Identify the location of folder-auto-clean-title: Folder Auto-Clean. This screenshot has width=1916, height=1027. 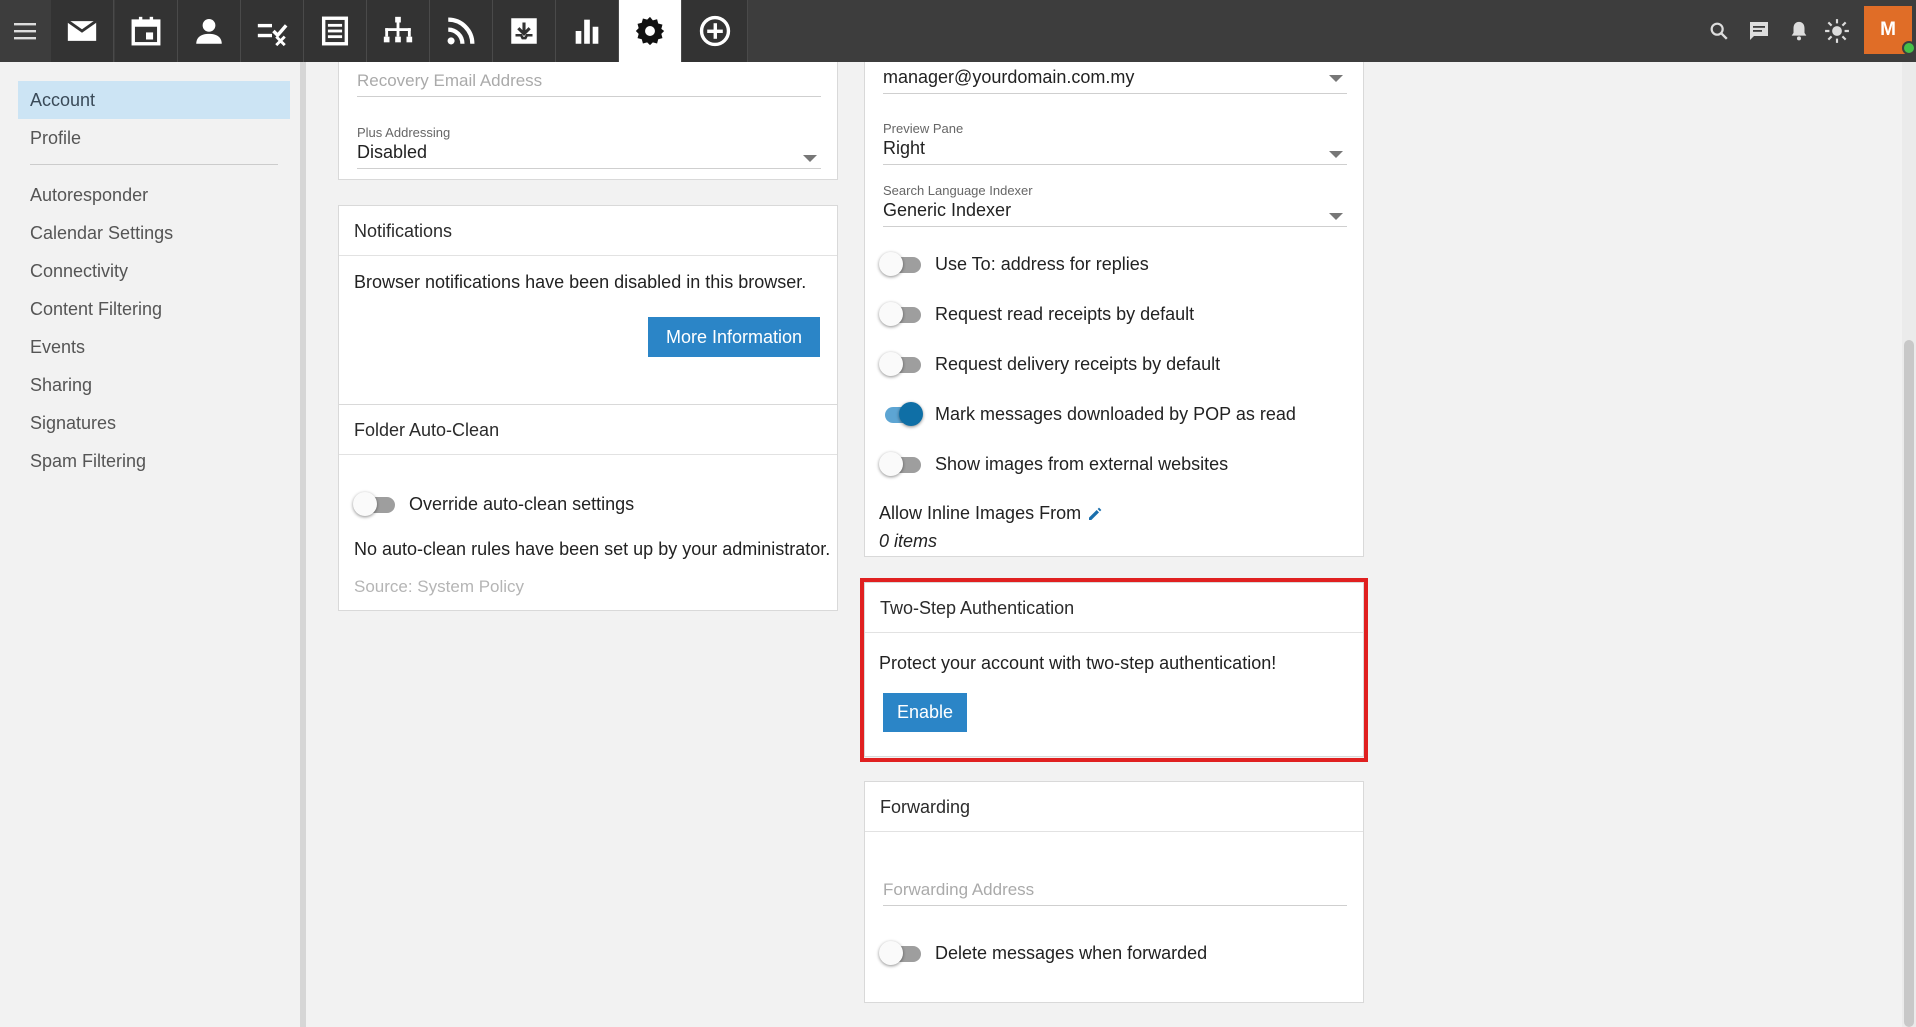
(588, 430).